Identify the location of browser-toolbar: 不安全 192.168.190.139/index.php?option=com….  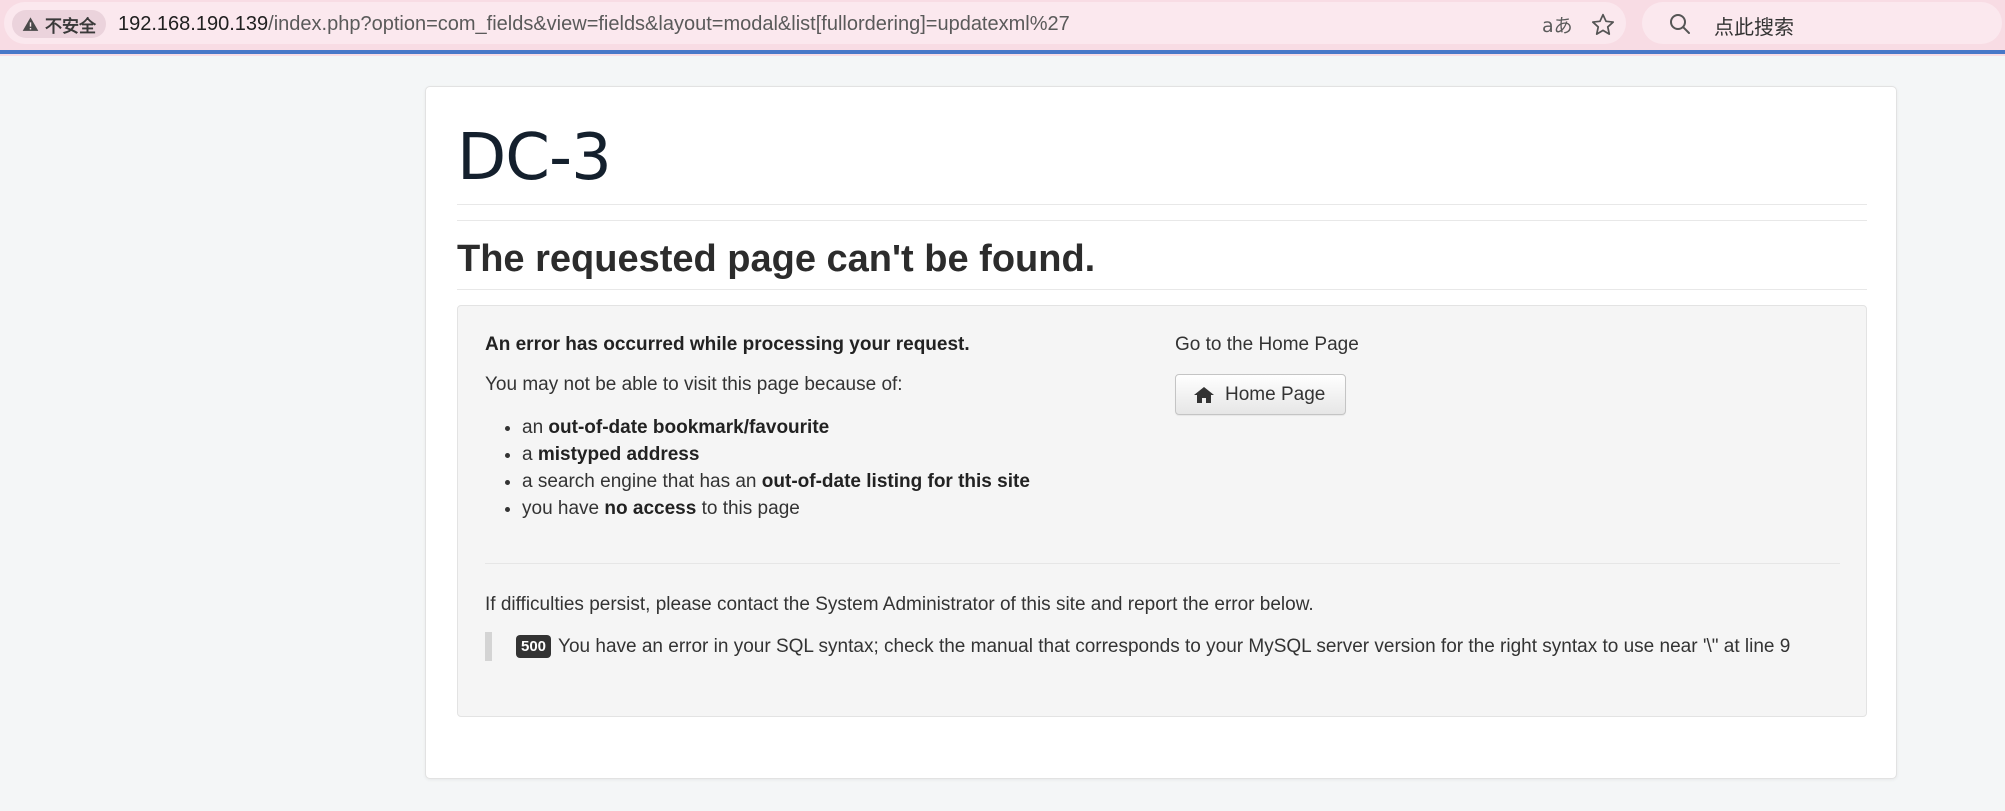
(1002, 28).